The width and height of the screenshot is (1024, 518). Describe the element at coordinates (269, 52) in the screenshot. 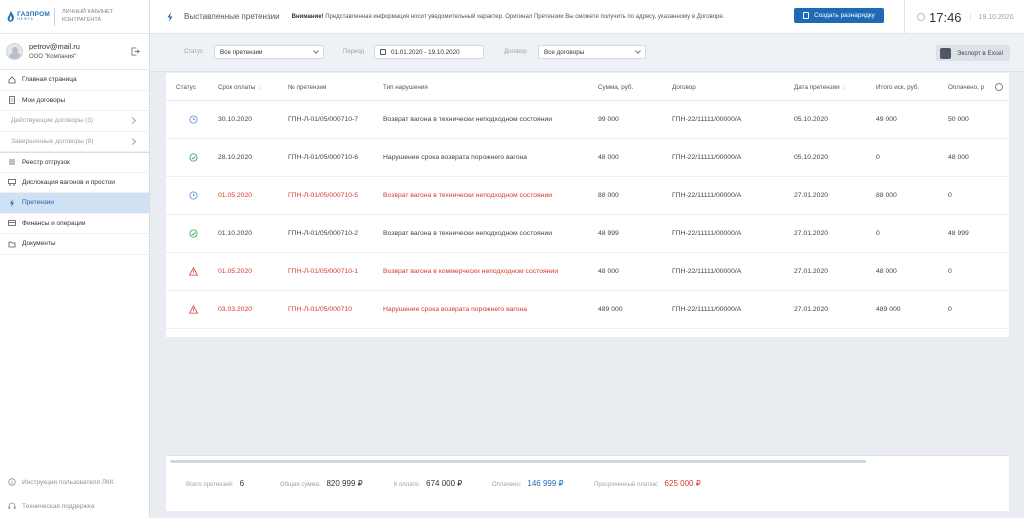

I see `status-filter-select: Все претензии` at that location.